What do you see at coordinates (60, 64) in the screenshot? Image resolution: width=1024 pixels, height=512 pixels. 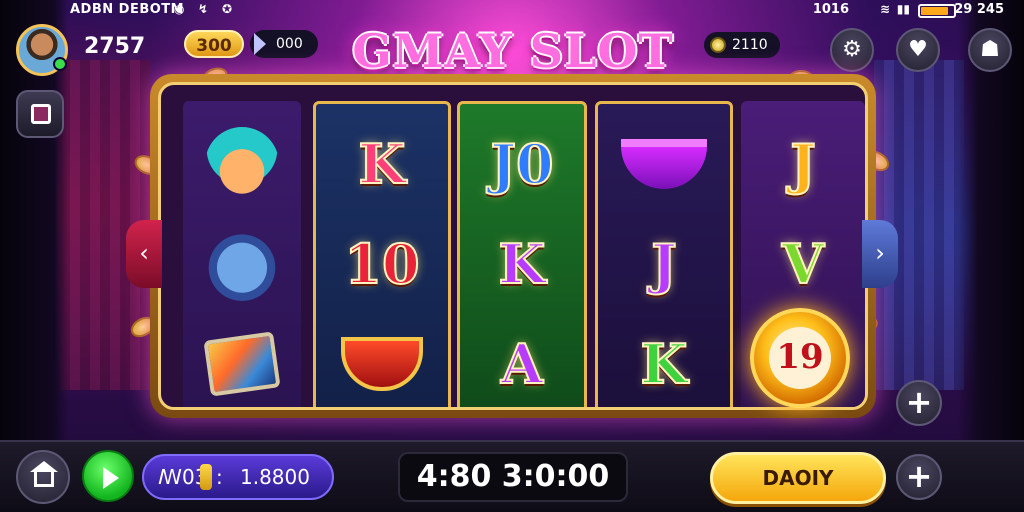 I see `online-status-icon` at bounding box center [60, 64].